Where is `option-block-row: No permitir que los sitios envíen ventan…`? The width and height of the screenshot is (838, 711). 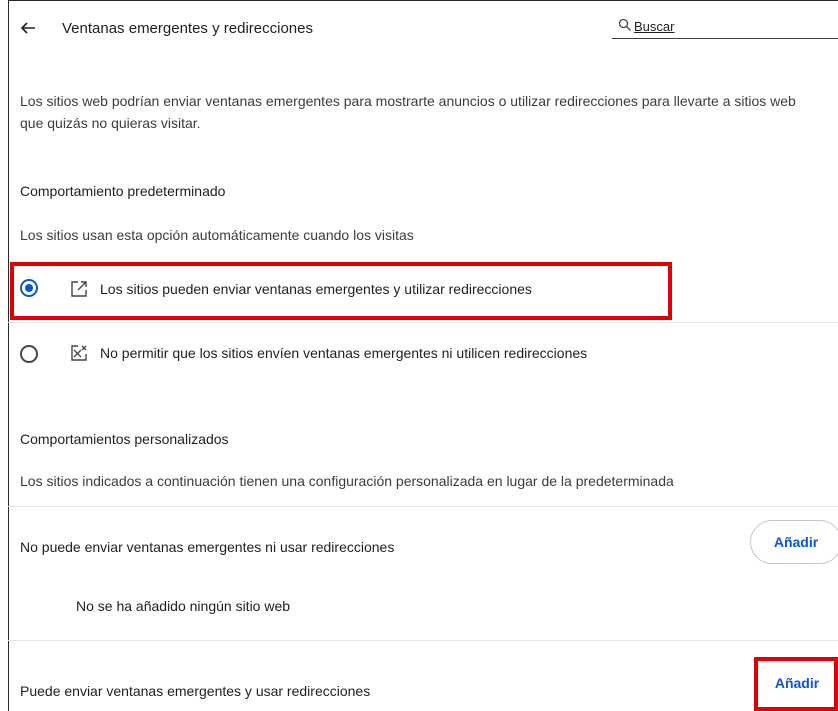
option-block-row: No permitir que los sitios envíen ventan… is located at coordinates (423, 353).